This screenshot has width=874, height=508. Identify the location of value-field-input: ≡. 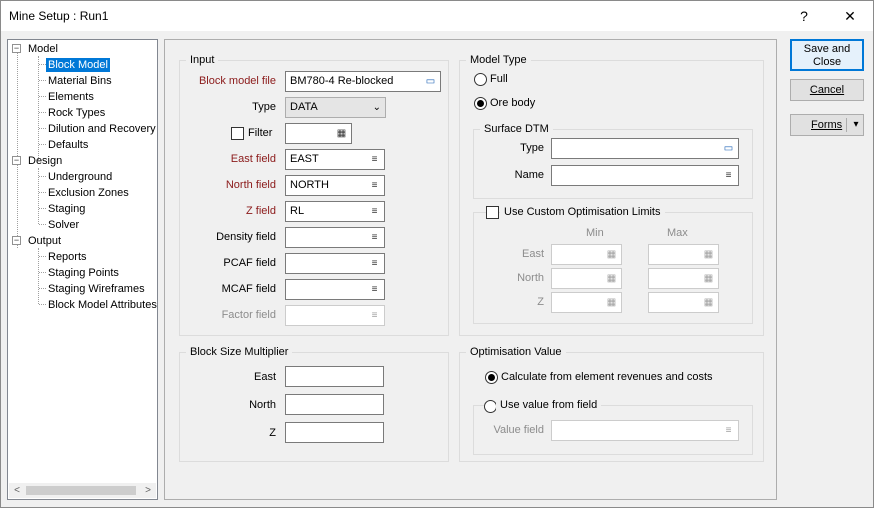
(645, 430).